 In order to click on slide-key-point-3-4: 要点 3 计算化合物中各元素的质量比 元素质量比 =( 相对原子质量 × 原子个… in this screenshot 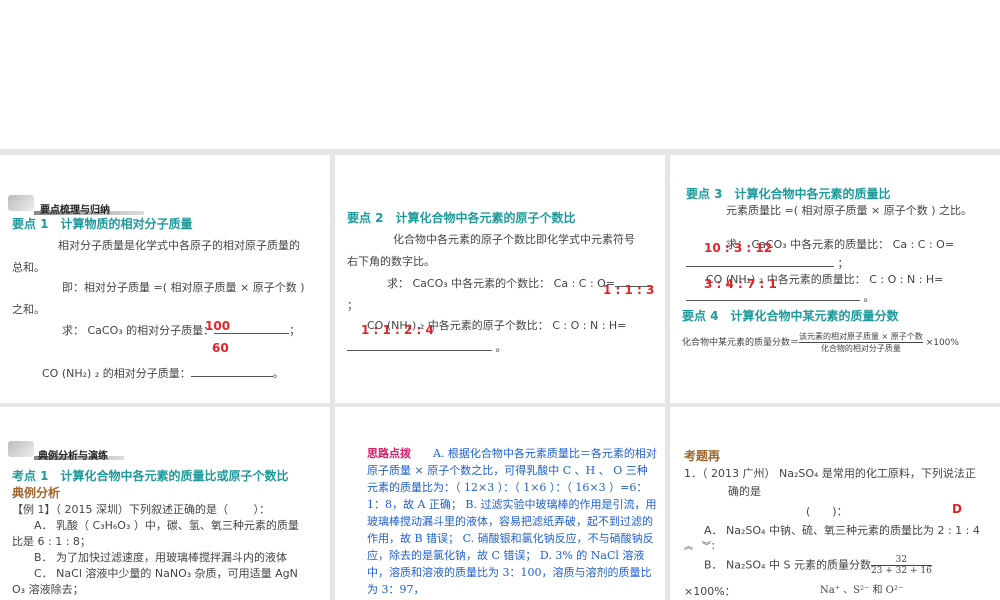, I will do `click(835, 279)`.